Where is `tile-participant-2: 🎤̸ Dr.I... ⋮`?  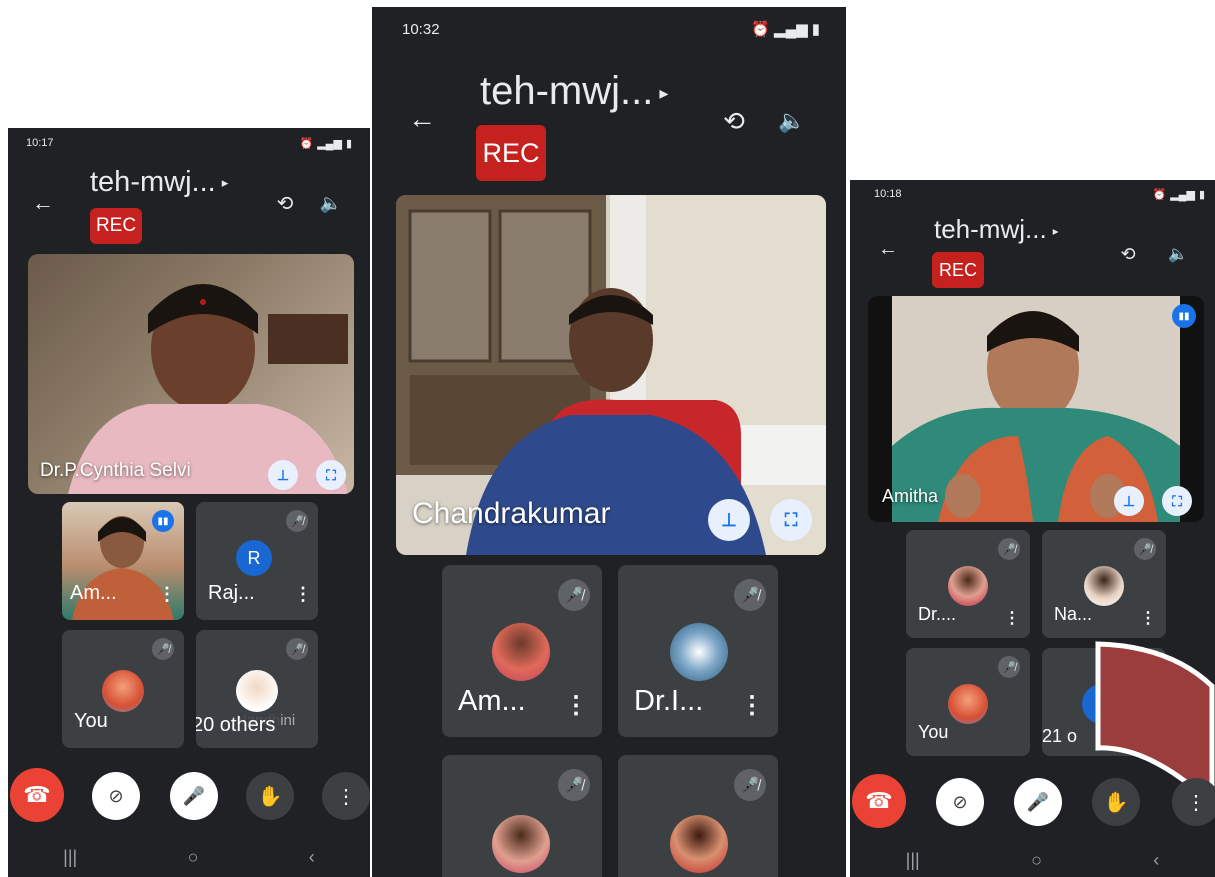 tile-participant-2: 🎤̸ Dr.I... ⋮ is located at coordinates (698, 651).